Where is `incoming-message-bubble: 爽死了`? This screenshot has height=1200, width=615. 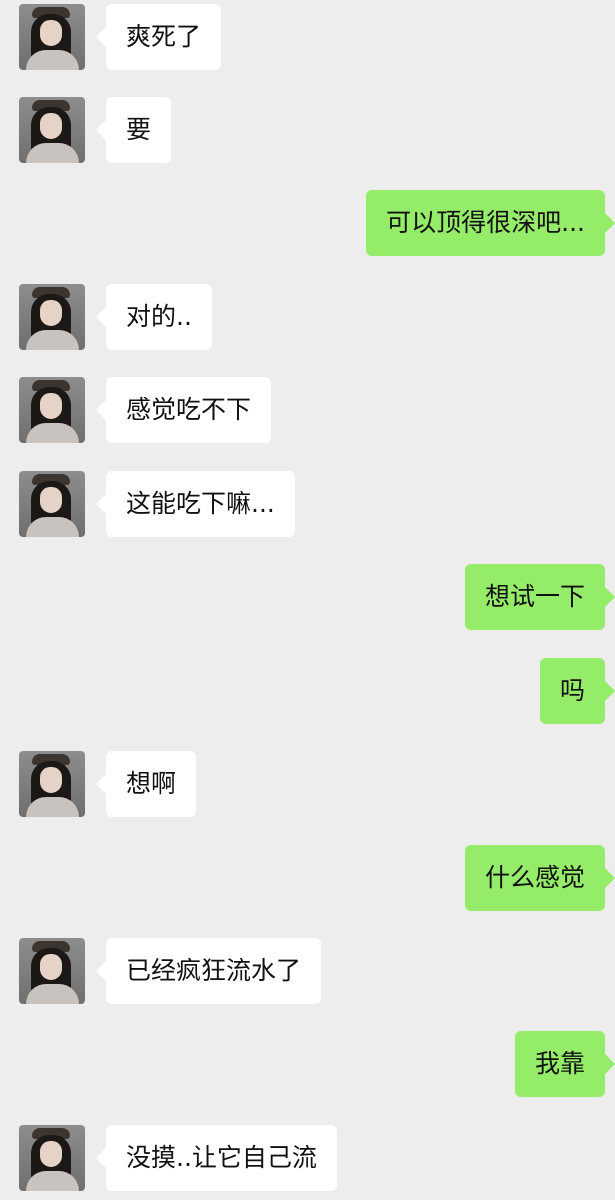 incoming-message-bubble: 爽死了 is located at coordinates (158, 37).